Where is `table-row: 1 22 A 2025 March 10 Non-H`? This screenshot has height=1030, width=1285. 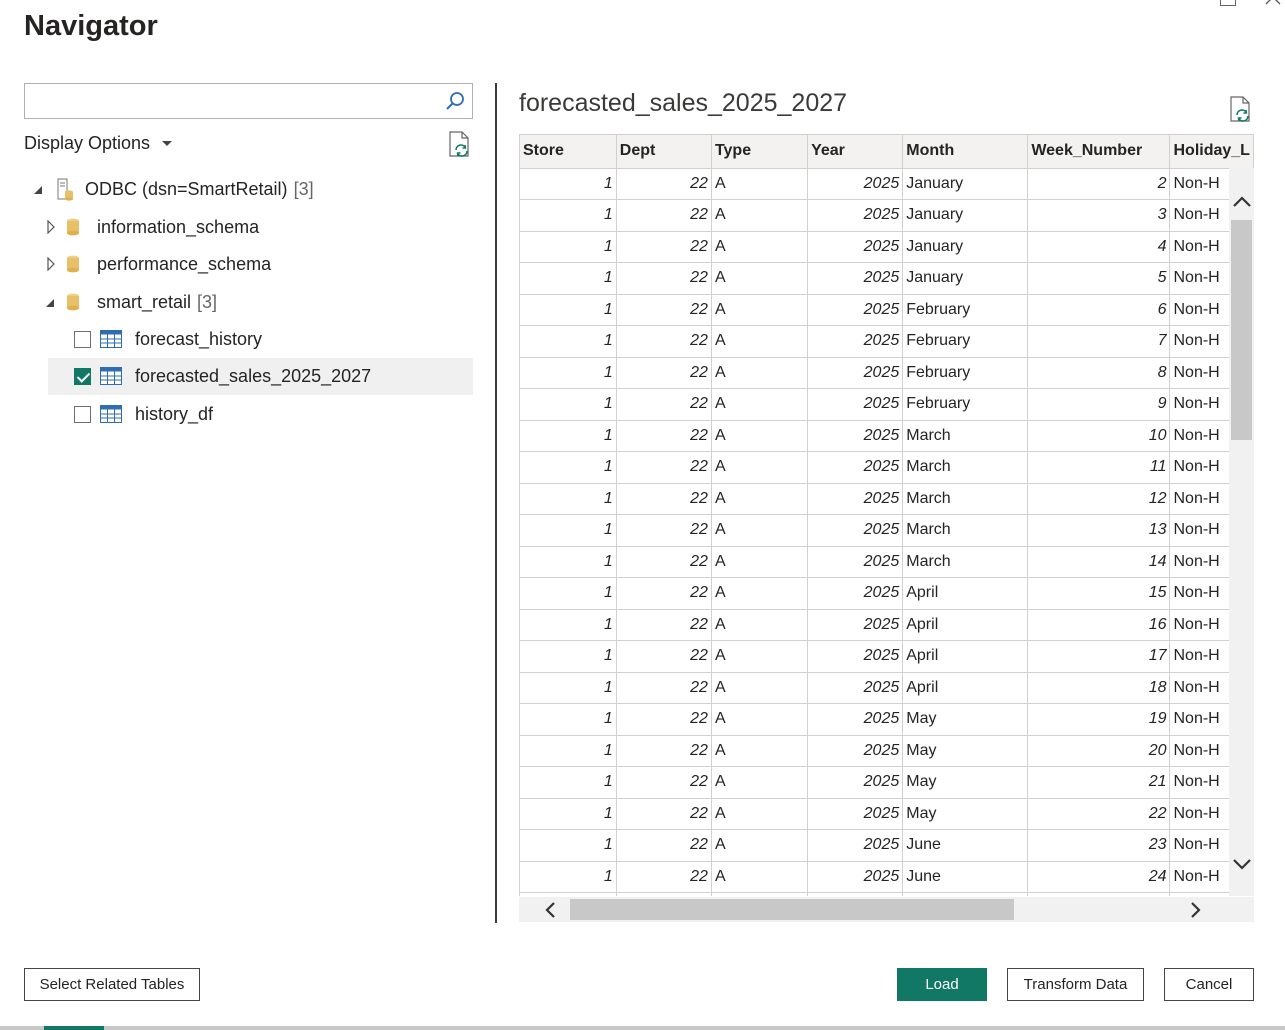 table-row: 1 22 A 2025 March 10 Non-H is located at coordinates (887, 436).